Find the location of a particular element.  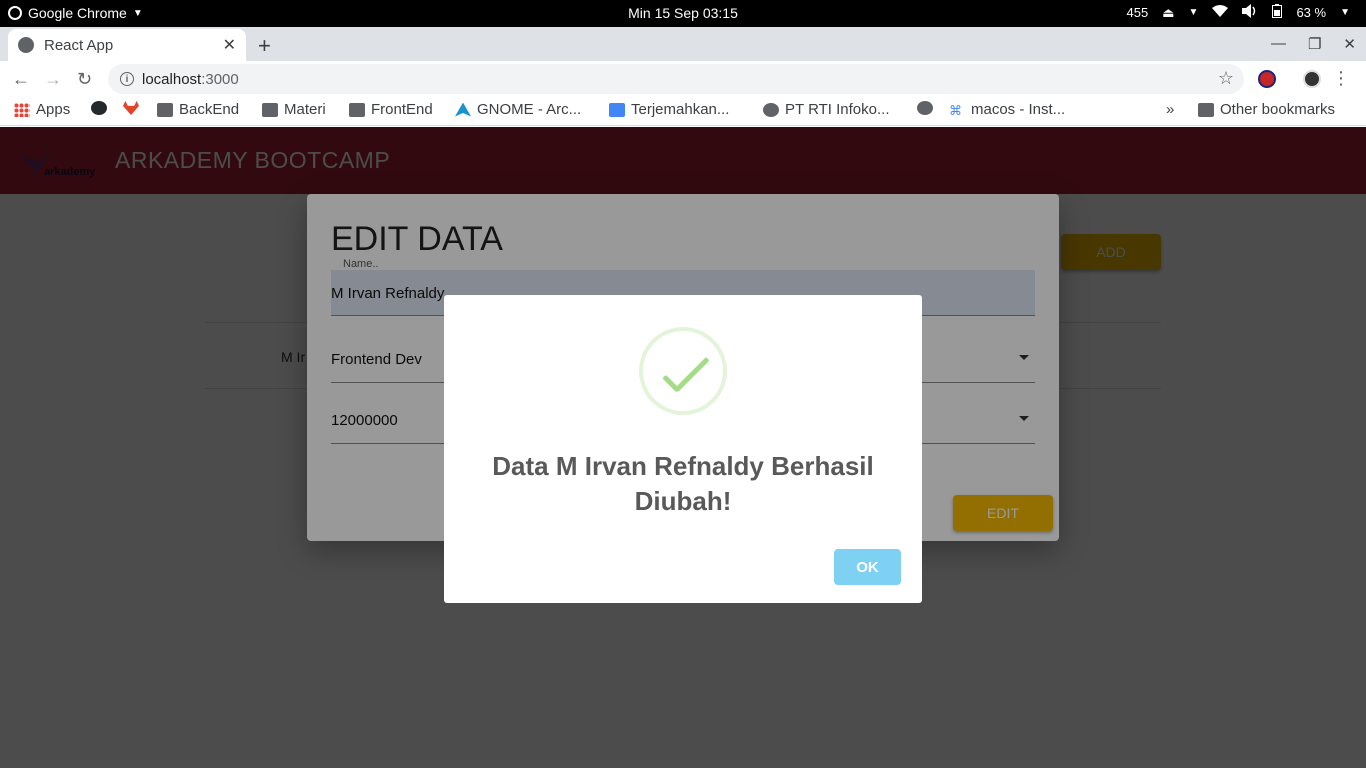

github-icon is located at coordinates (99, 108).